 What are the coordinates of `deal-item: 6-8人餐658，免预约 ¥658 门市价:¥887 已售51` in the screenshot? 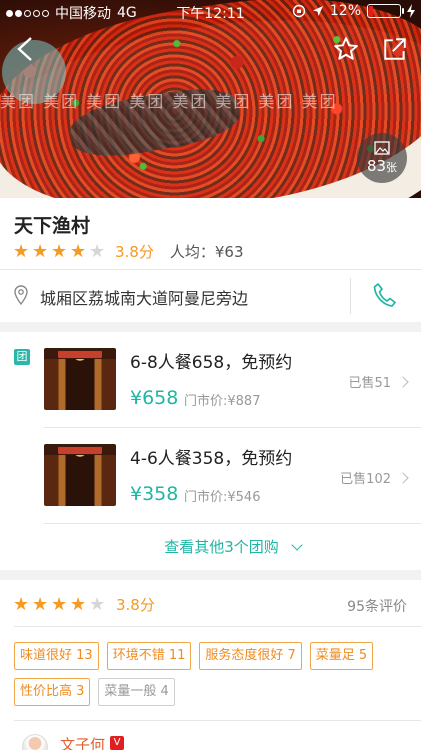 It's located at (232, 380).